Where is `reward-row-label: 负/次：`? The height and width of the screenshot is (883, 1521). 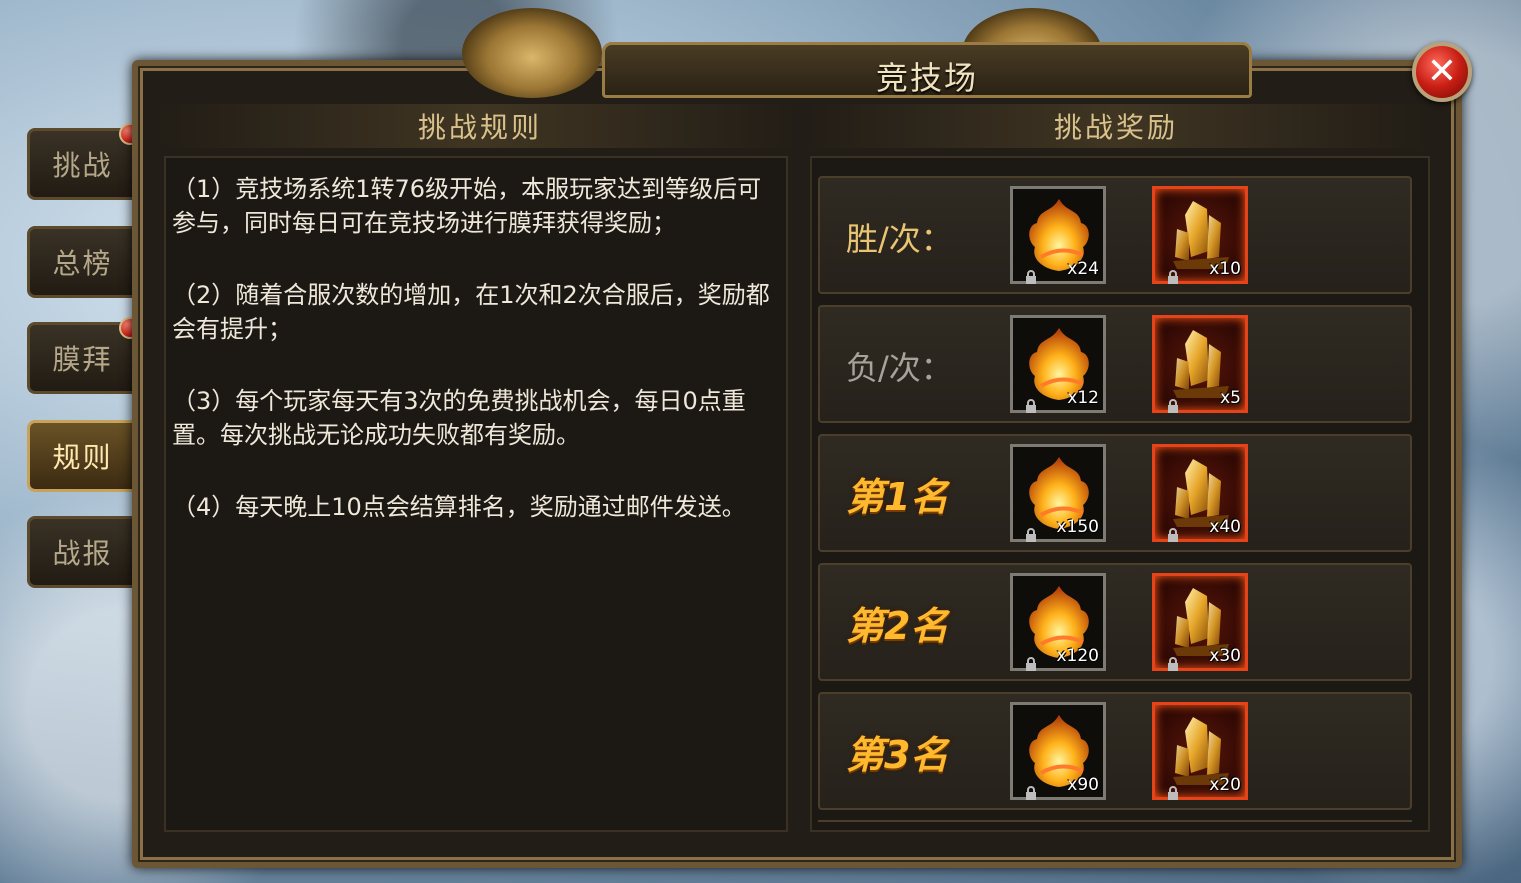
reward-row-label: 负/次： is located at coordinates (899, 368).